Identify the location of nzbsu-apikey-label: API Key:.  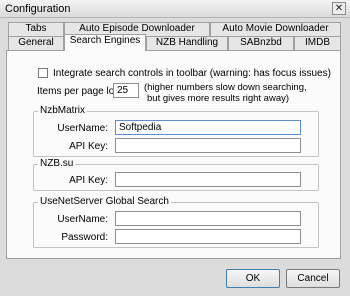
(88, 180).